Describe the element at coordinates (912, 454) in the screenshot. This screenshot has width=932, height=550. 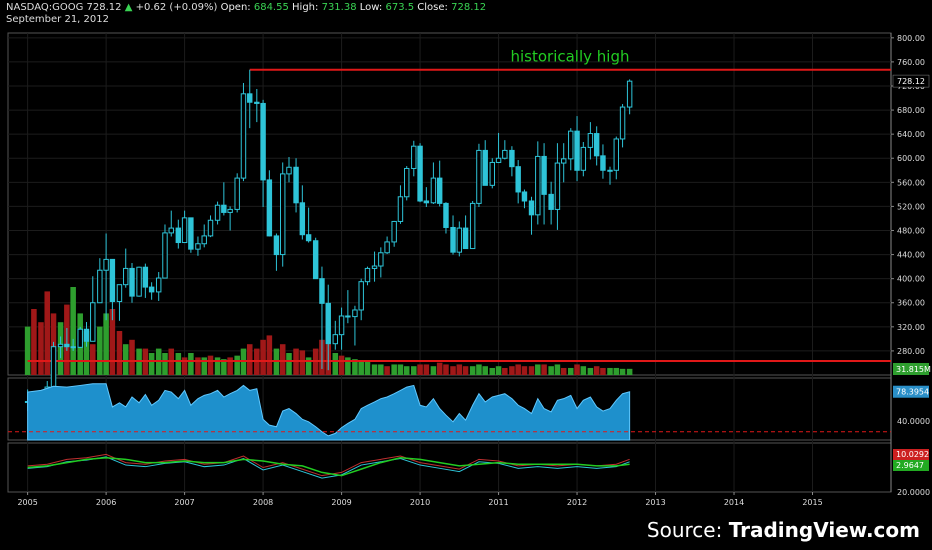
I see `stoch-k-label: 10.0292` at that location.